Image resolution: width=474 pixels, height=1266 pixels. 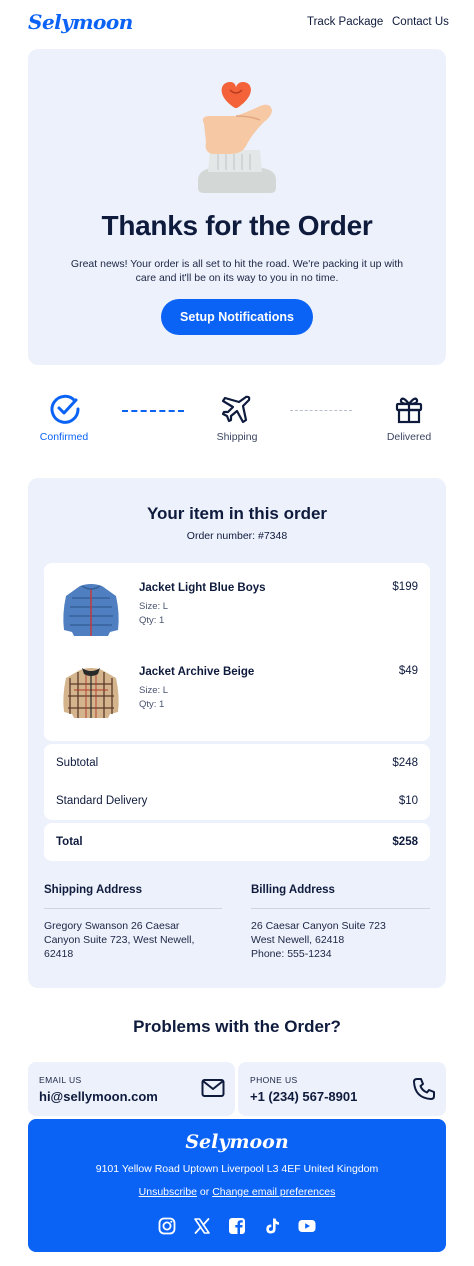 I want to click on order-number: Order number: #7348, so click(x=237, y=536).